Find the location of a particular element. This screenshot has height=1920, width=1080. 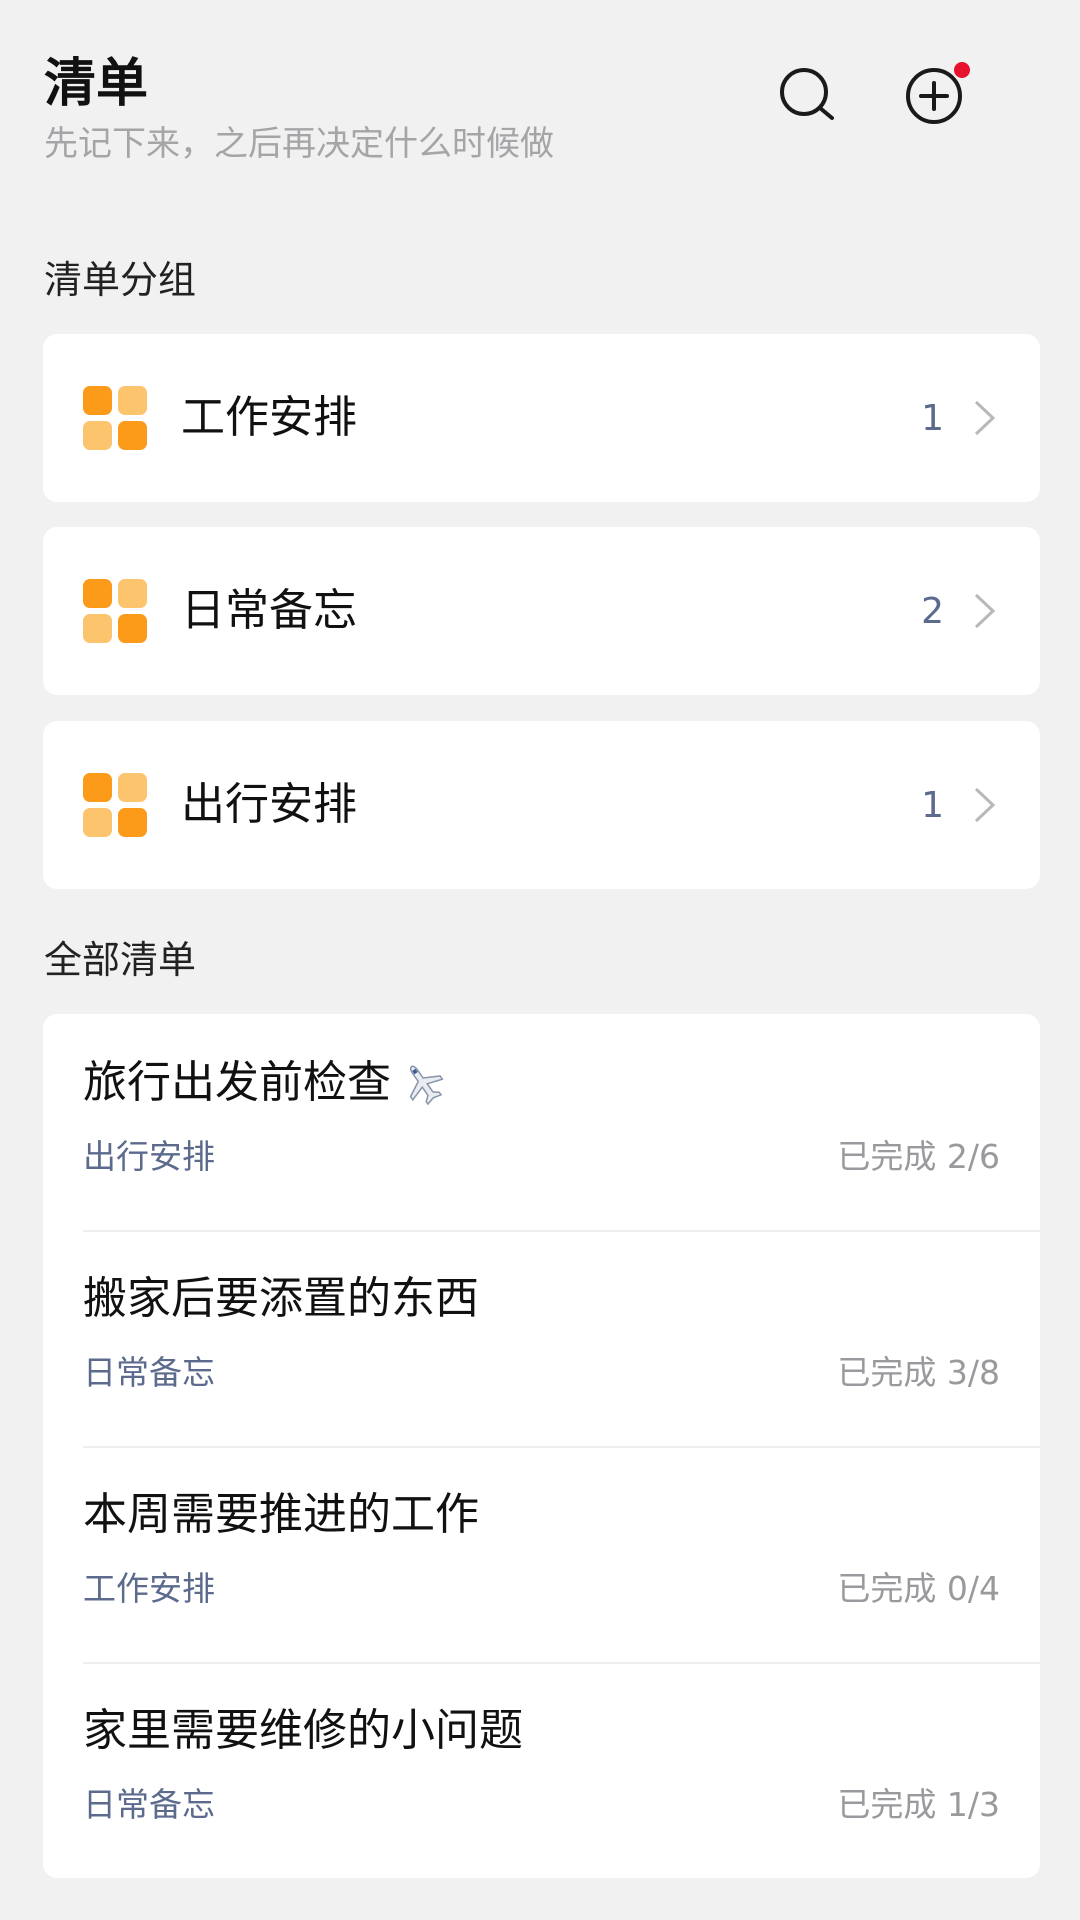

group-name: 工作安排 is located at coordinates (269, 417).